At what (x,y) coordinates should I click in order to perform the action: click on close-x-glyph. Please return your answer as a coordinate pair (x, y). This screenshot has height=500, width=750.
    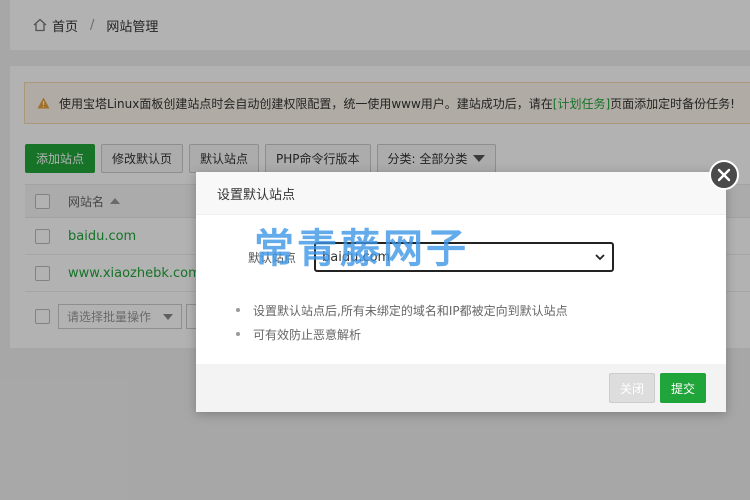
    Looking at the image, I should click on (724, 175).